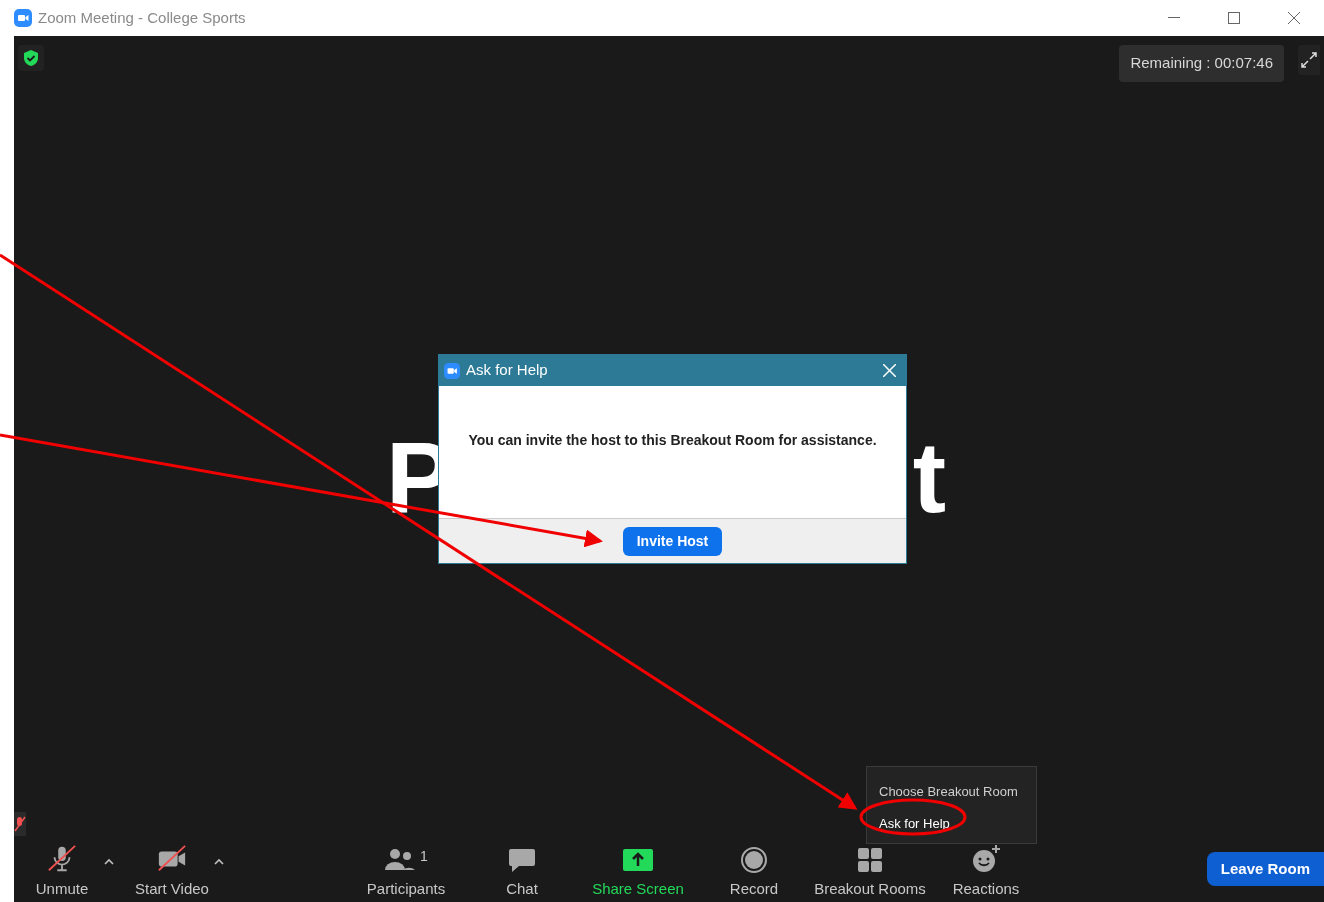 This screenshot has width=1324, height=902. Describe the element at coordinates (1234, 18) in the screenshot. I see `maximize-icon` at that location.